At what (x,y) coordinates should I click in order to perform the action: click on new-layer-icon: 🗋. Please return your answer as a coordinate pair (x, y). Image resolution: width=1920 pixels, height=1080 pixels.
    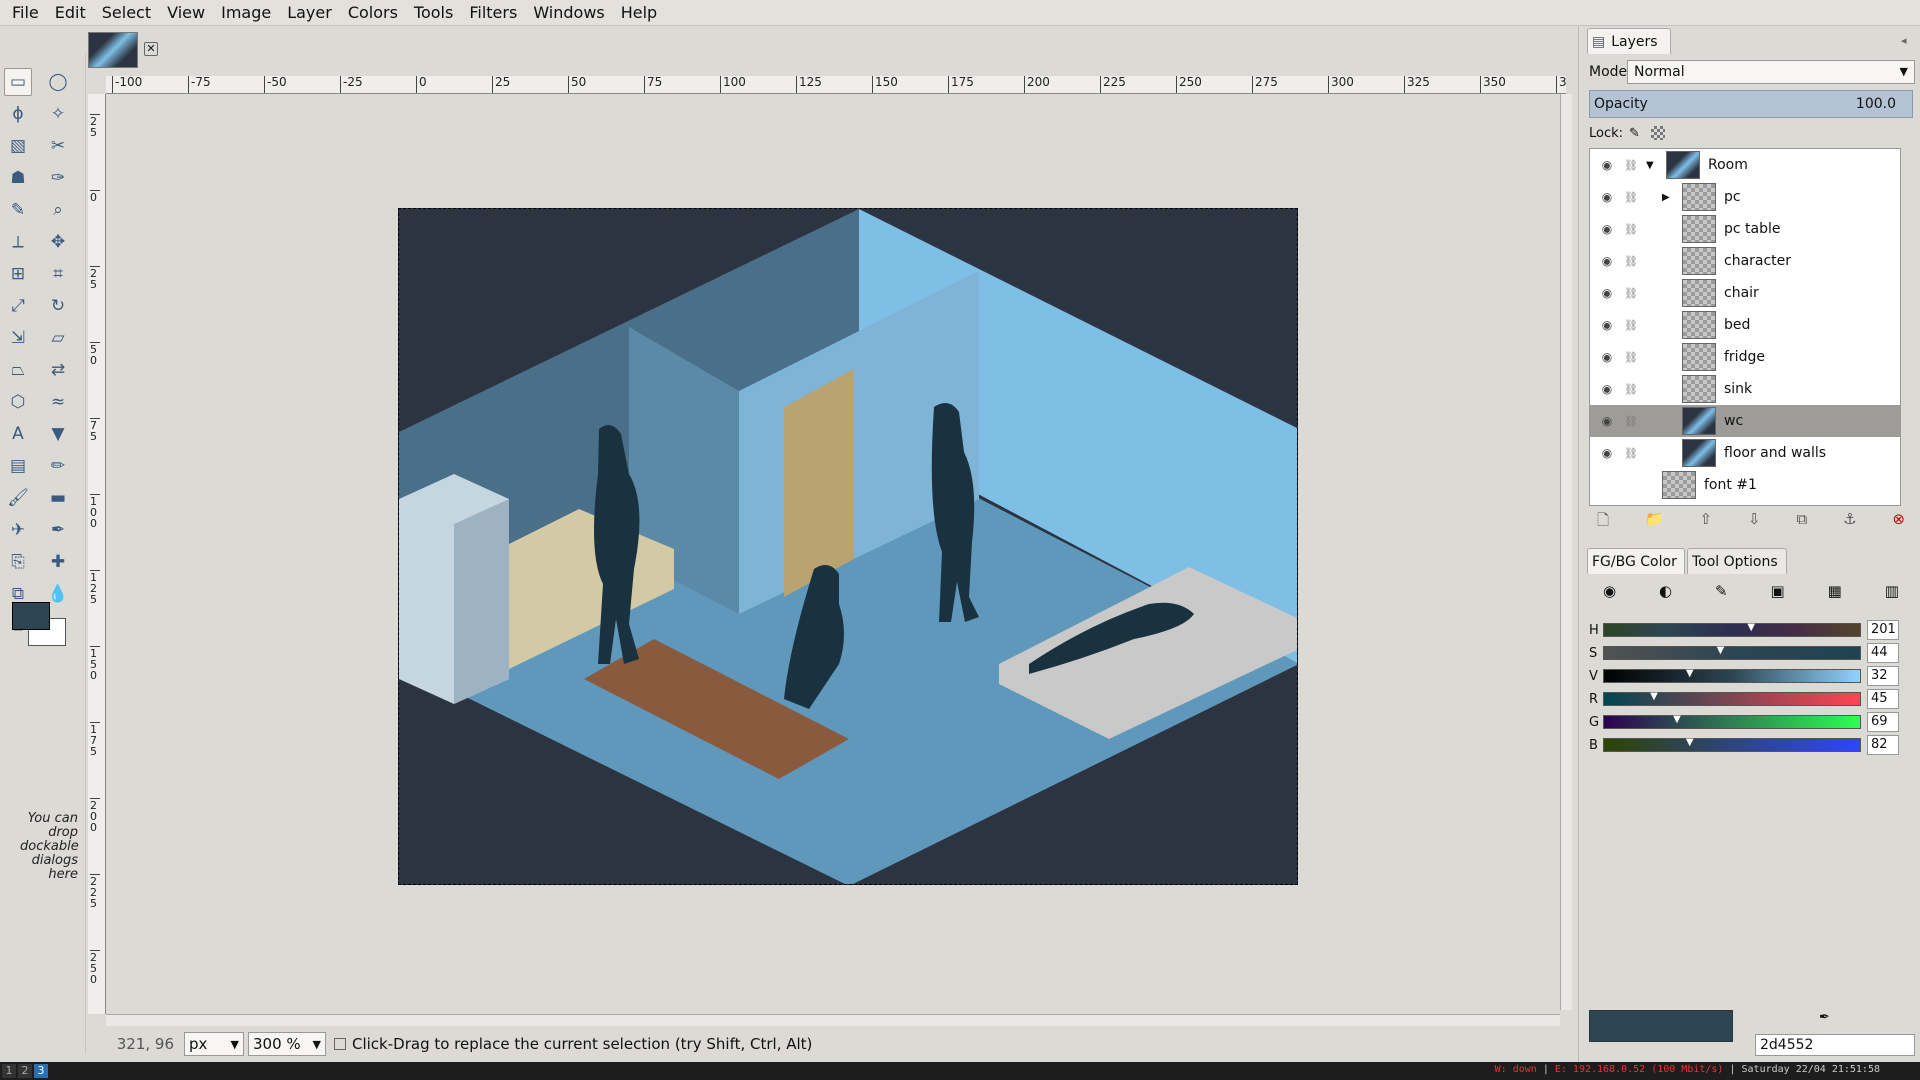
    Looking at the image, I should click on (1603, 522).